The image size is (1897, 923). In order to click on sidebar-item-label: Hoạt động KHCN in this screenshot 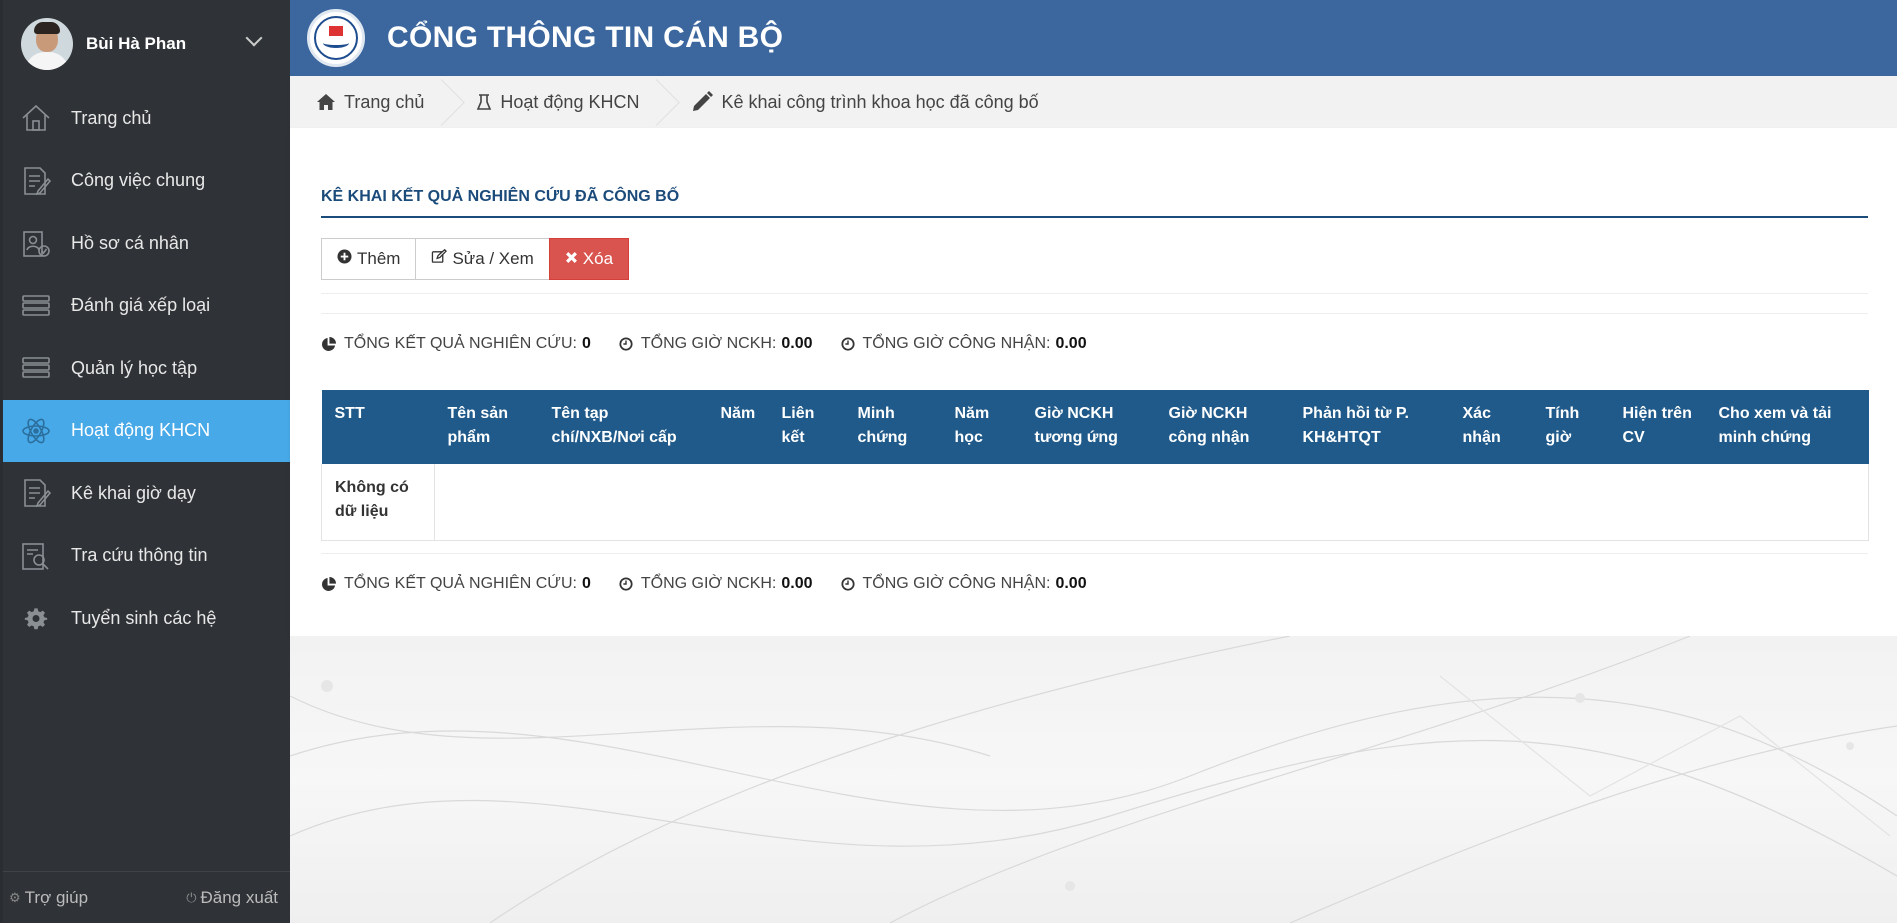, I will do `click(141, 430)`.